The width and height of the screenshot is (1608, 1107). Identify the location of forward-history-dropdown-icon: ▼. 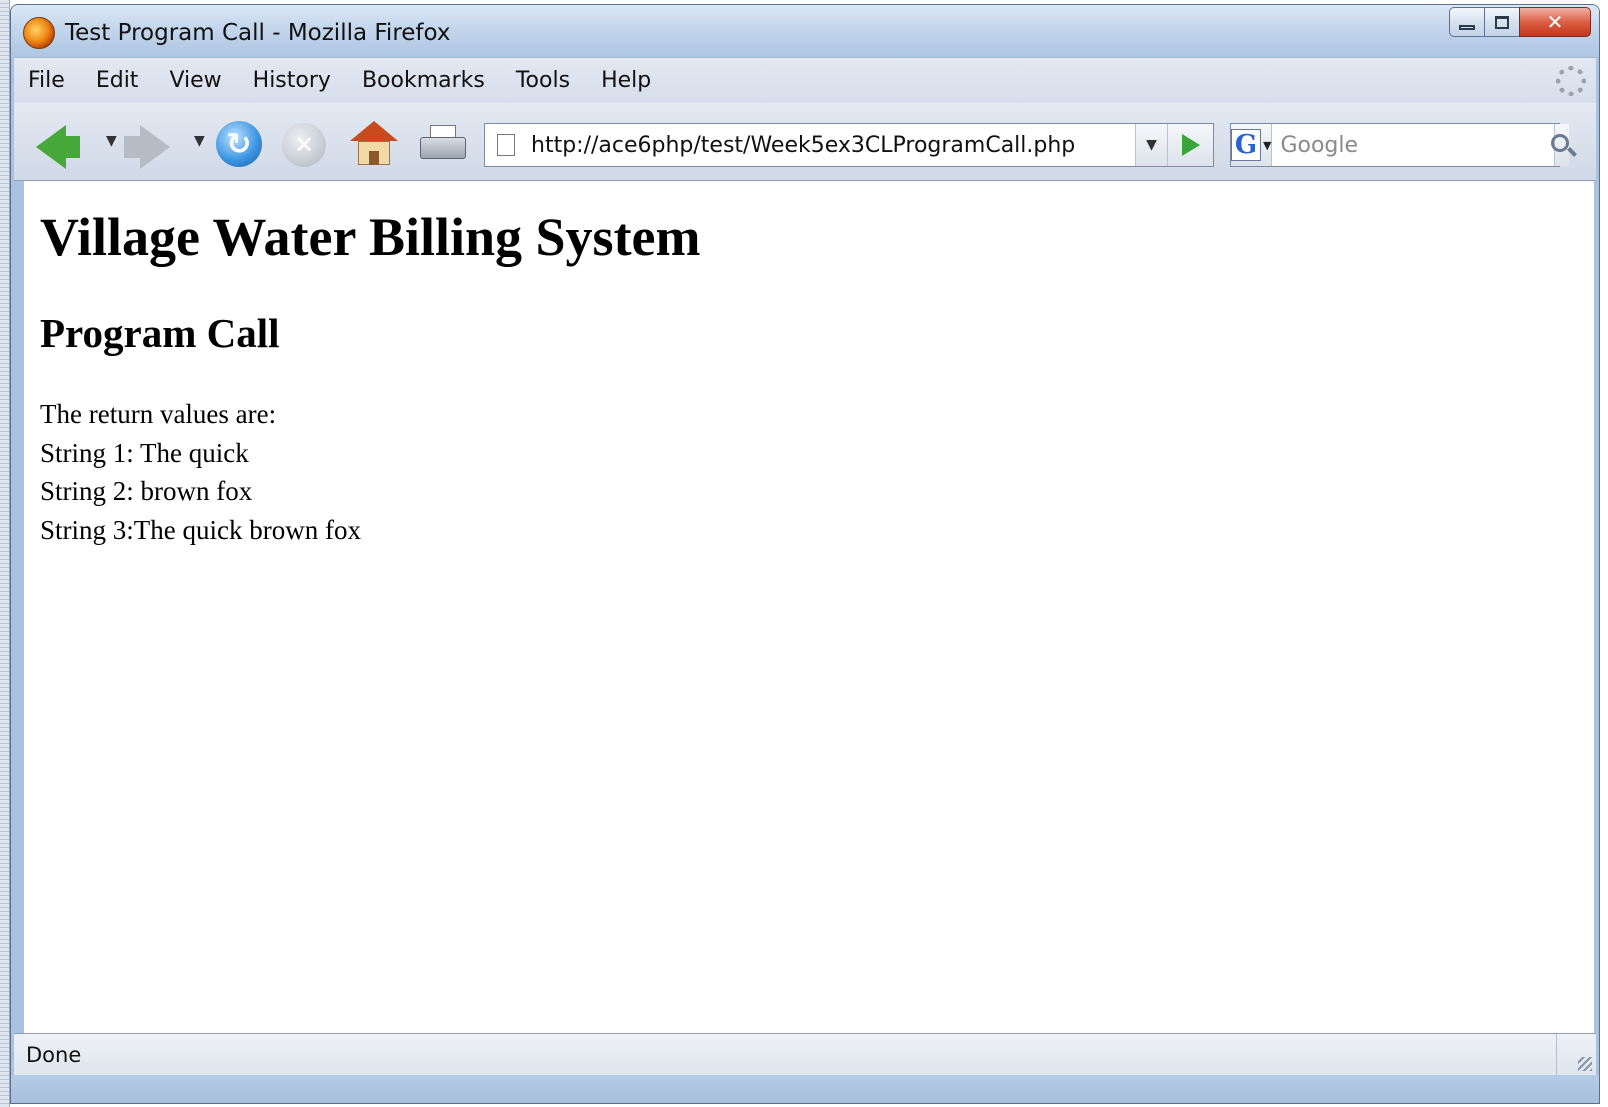
(199, 141).